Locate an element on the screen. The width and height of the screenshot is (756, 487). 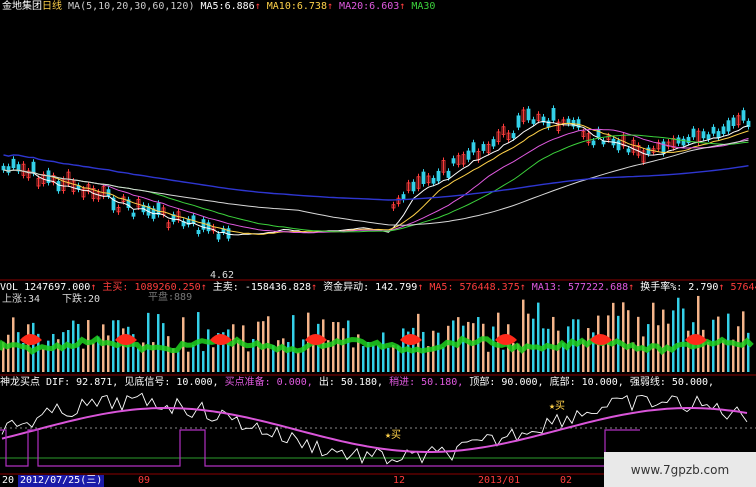
vol-ma5-value: 576448.375 is located at coordinates (489, 287).